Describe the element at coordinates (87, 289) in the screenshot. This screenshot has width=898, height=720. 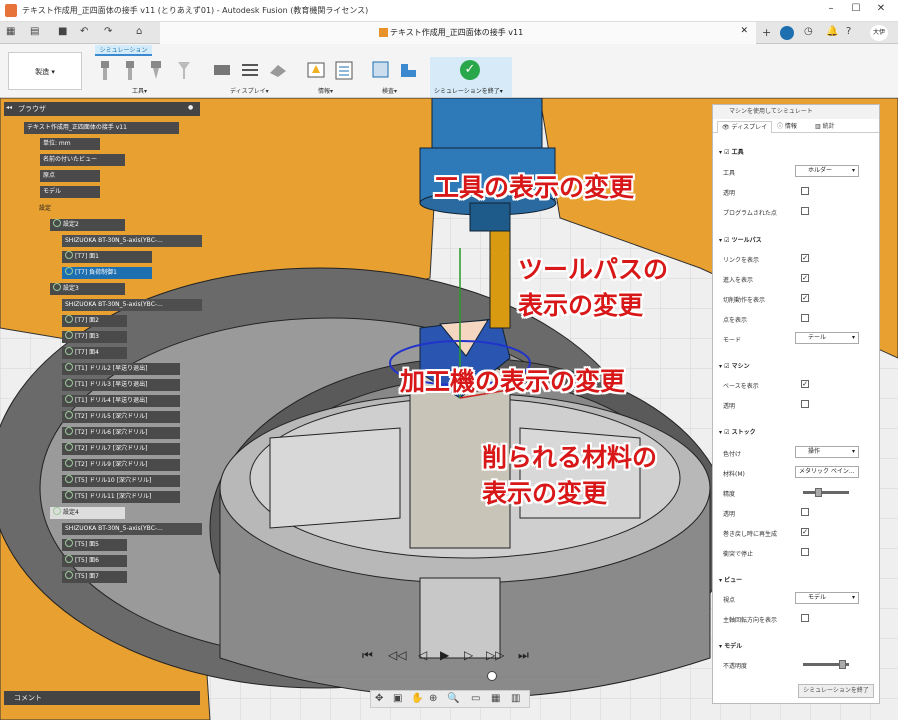
I see `browser-item-setup3: 設定3` at that location.